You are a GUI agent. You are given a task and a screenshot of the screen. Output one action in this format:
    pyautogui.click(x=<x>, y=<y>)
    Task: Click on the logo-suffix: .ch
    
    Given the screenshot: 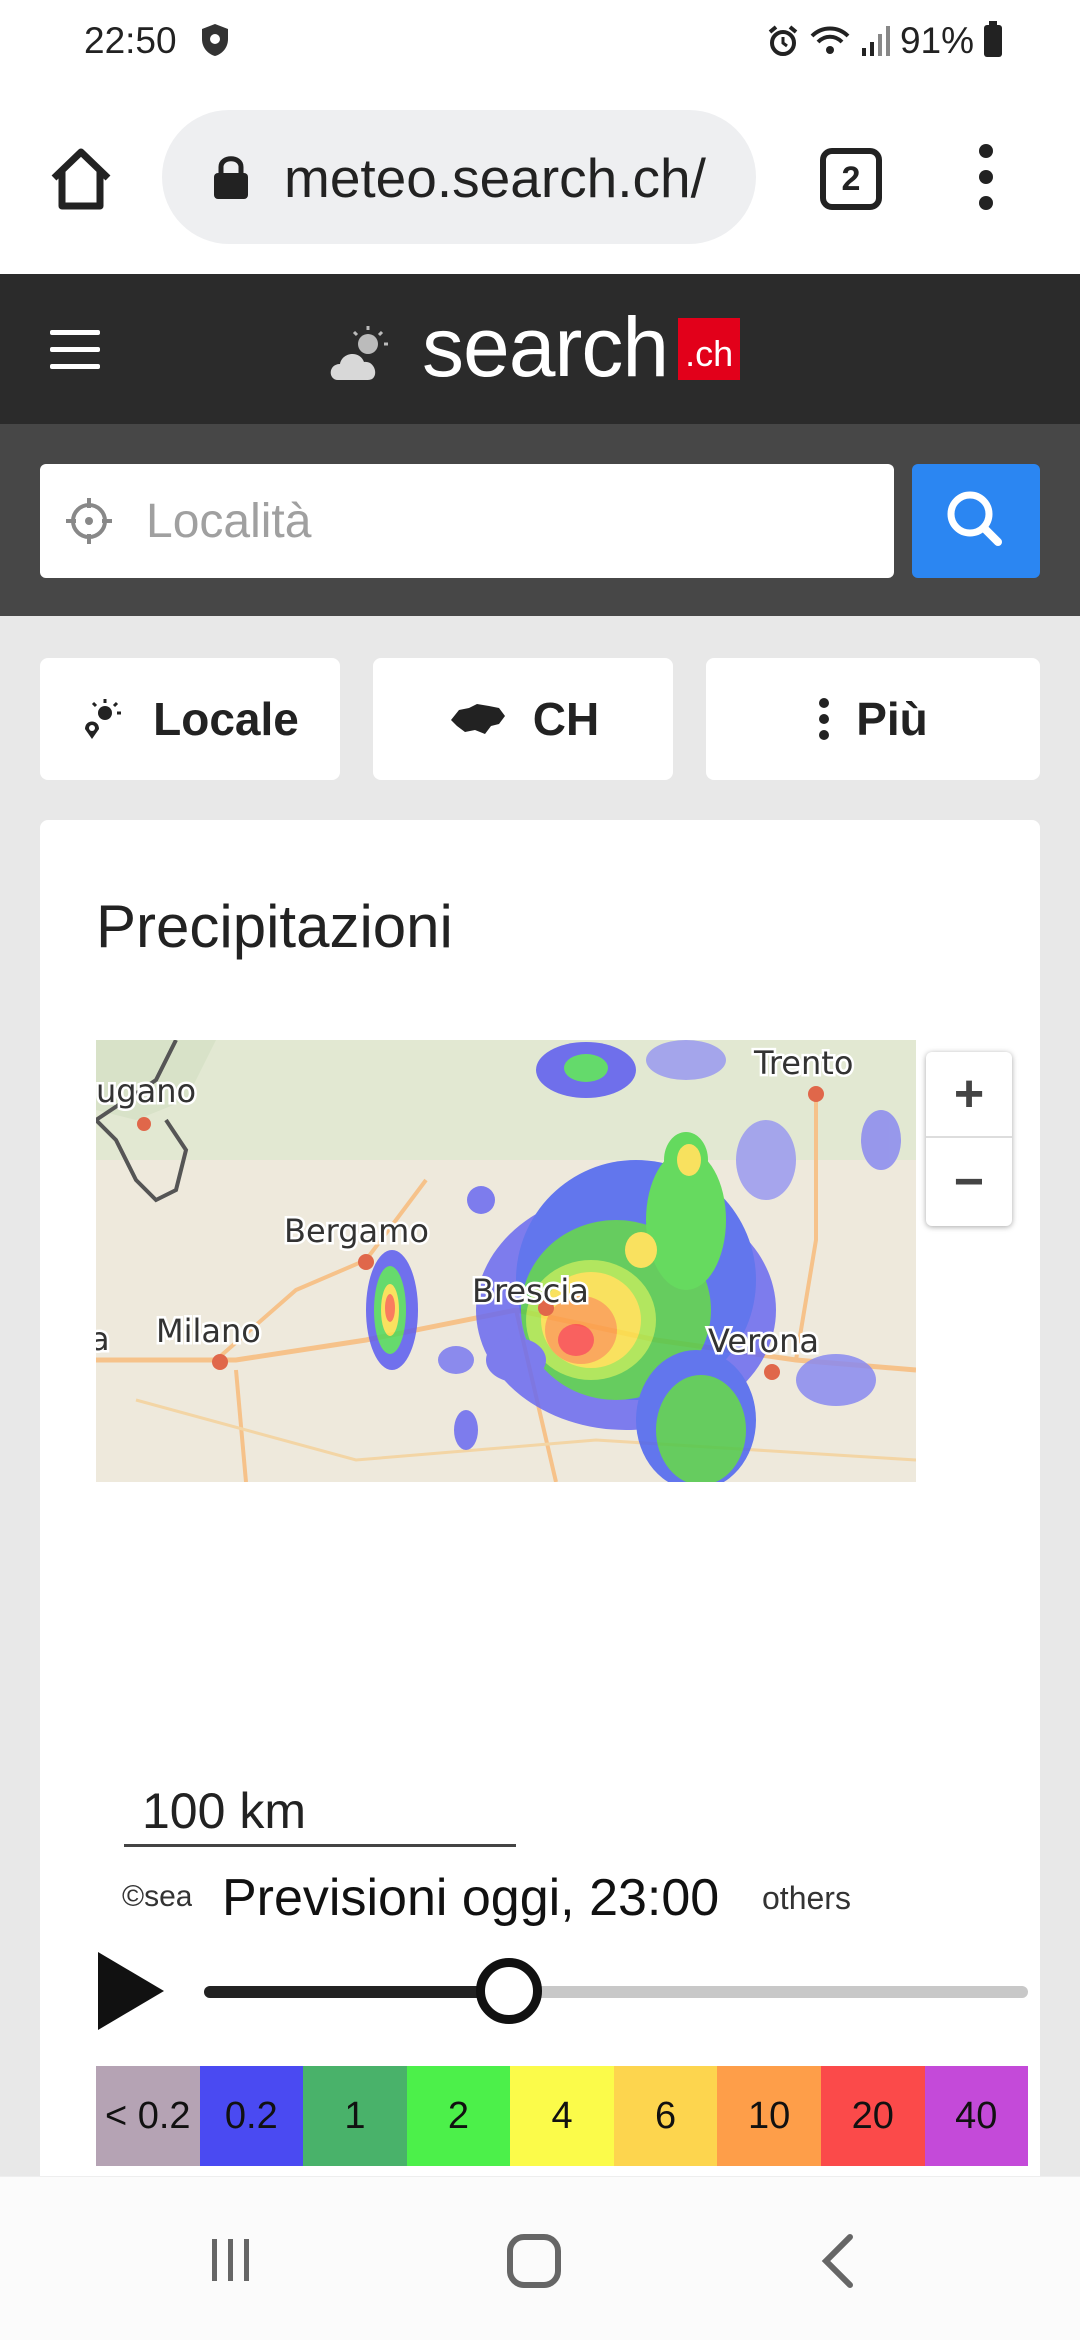 What is the action you would take?
    pyautogui.click(x=709, y=349)
    